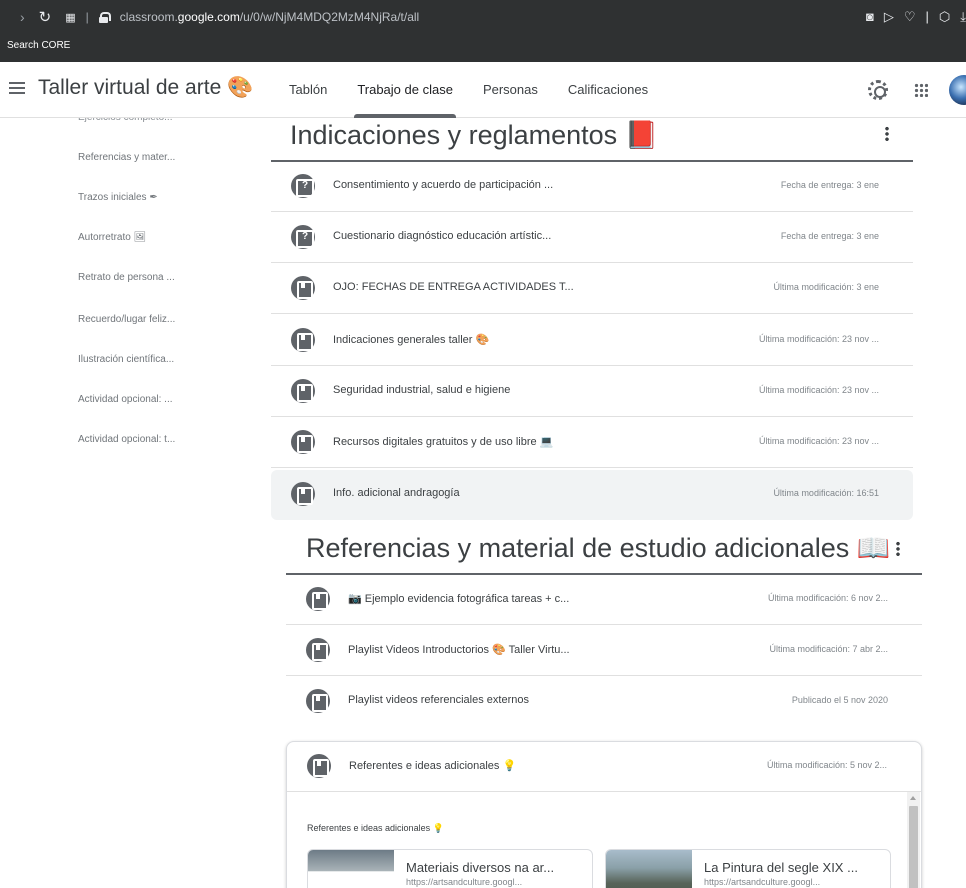  Describe the element at coordinates (45, 17) in the screenshot. I see `reload-icon: ↻` at that location.